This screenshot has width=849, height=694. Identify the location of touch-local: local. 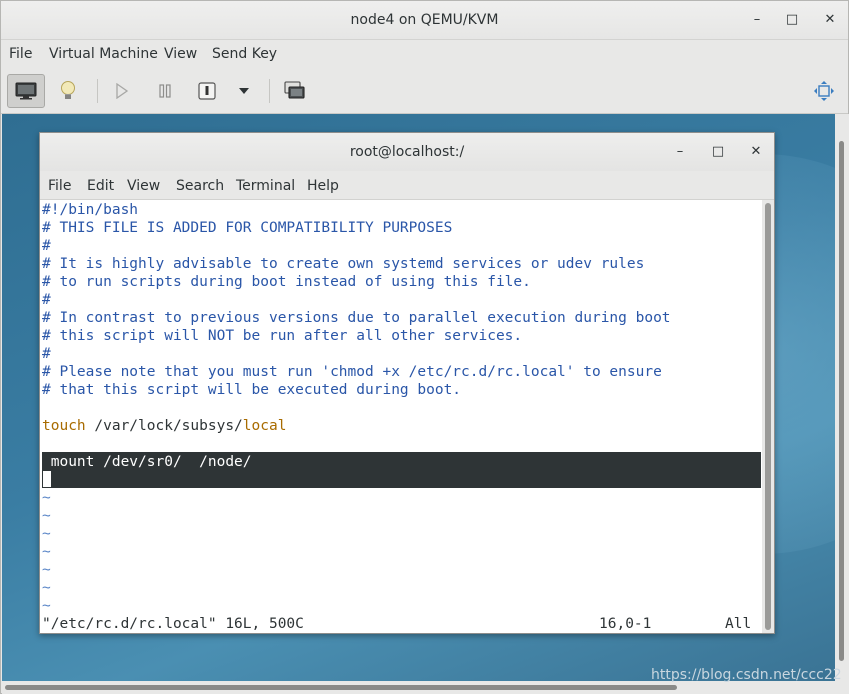
(264, 426).